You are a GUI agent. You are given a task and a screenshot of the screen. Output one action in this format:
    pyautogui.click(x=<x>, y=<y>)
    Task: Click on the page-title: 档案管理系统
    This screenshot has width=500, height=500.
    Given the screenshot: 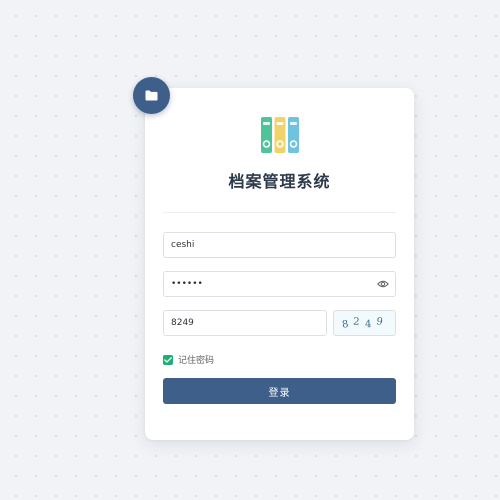 What is the action you would take?
    pyautogui.click(x=279, y=181)
    